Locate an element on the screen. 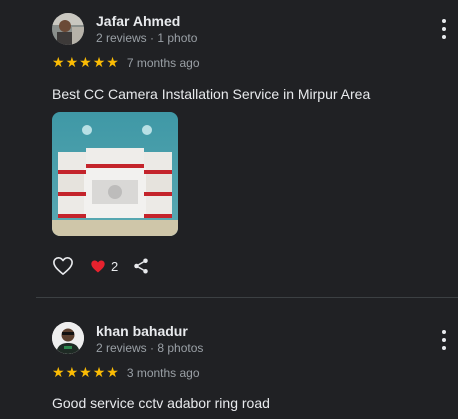 This screenshot has width=458, height=419. liked-count: 2 is located at coordinates (104, 266).